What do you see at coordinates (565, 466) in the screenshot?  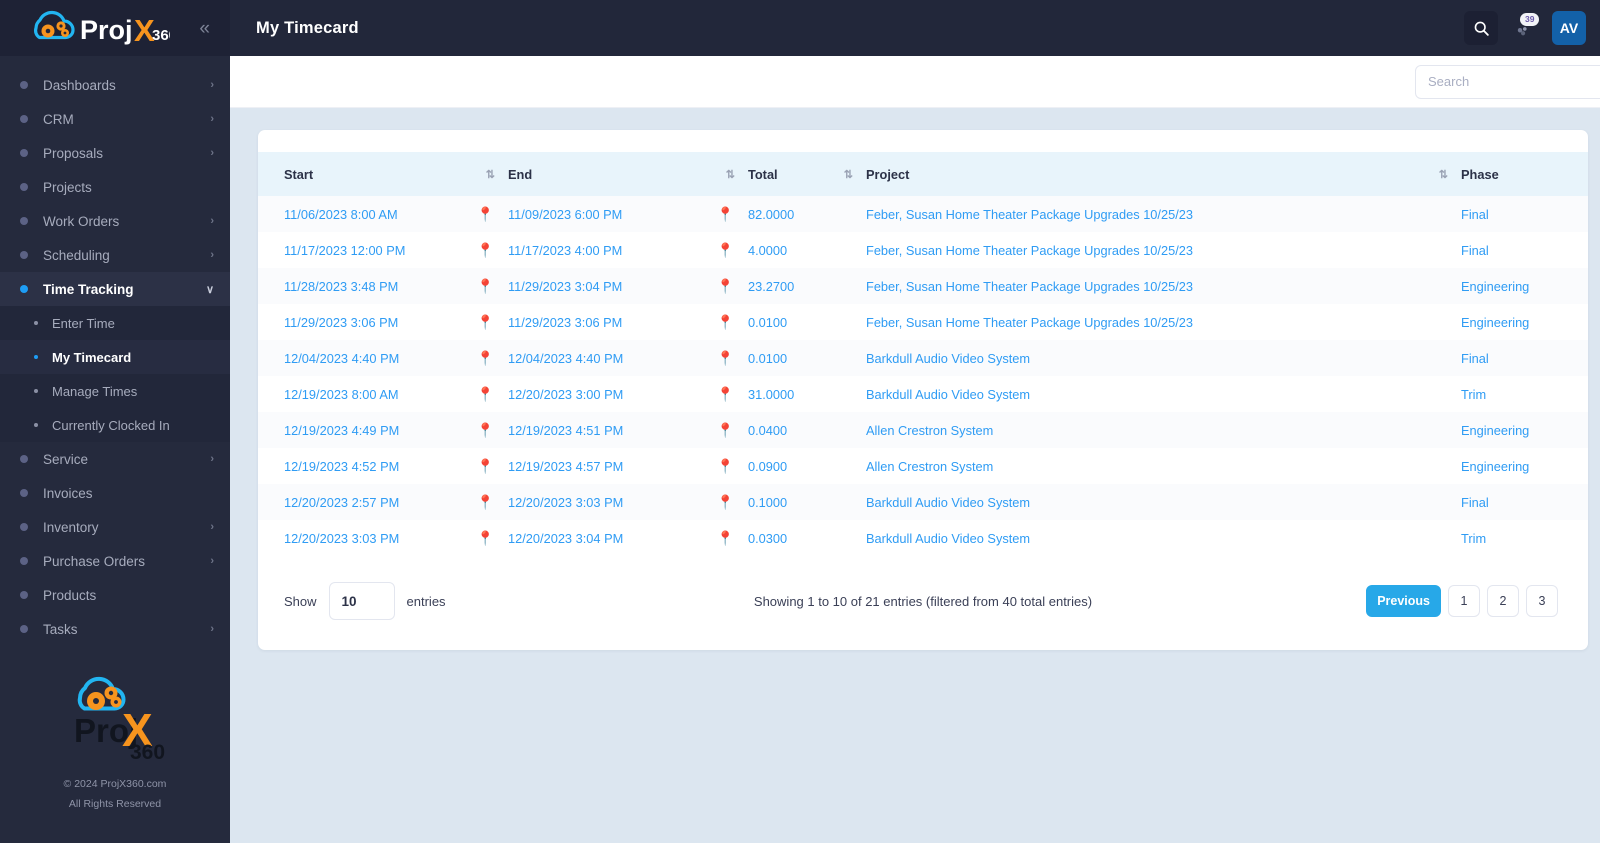 I see `end-link: 12/19/2023 4:57 PM` at bounding box center [565, 466].